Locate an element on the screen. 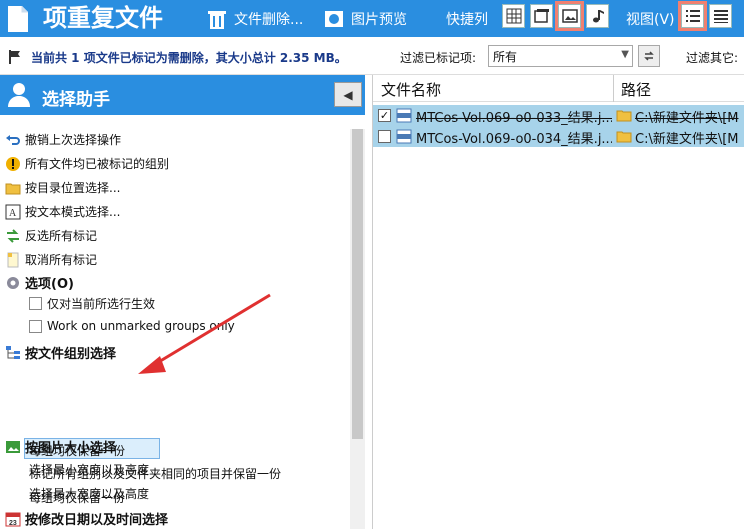  group-select-section: 按文件组别选择 is located at coordinates (60, 352).